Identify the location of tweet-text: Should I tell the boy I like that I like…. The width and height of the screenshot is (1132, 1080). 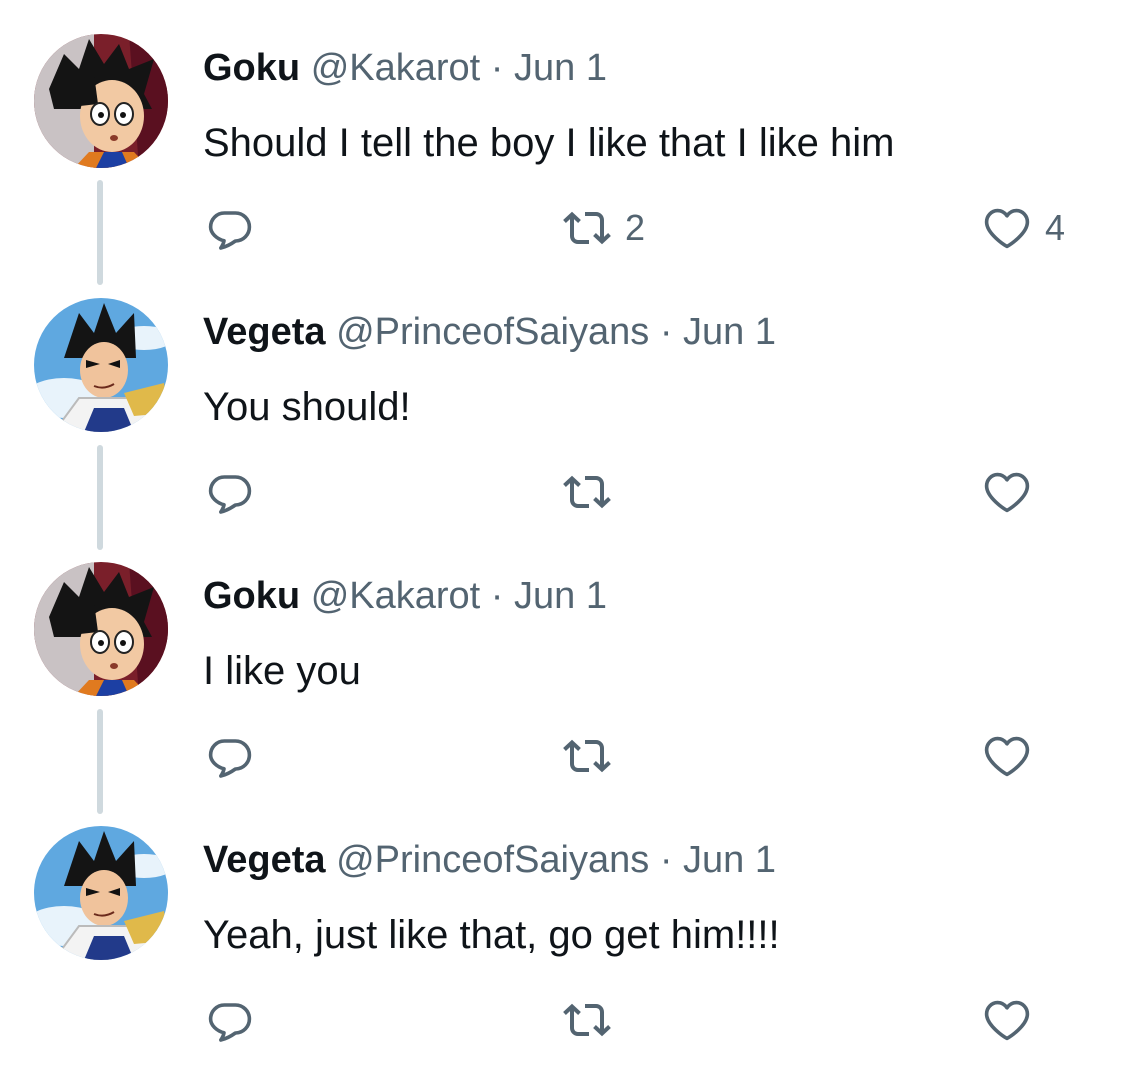
(549, 143).